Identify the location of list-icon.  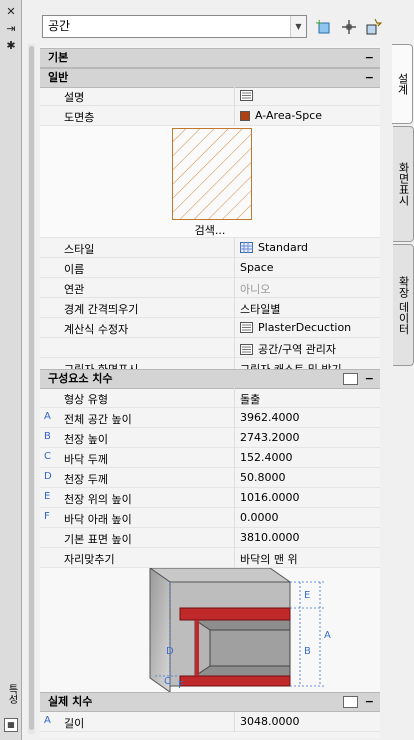
(246, 349).